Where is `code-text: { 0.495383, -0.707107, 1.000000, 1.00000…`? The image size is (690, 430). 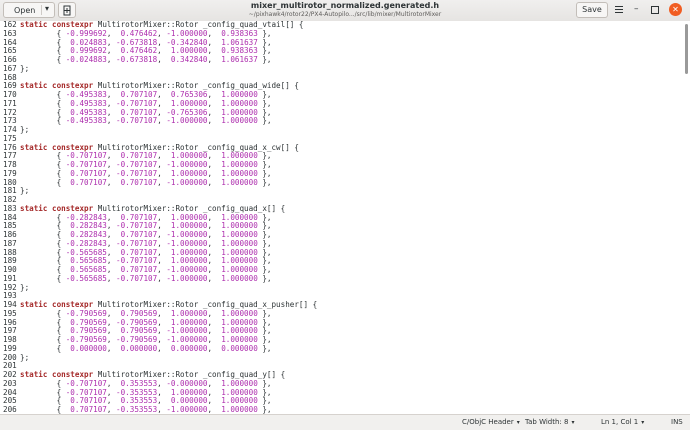 code-text: { 0.495383, -0.707107, 1.000000, 1.00000… is located at coordinates (146, 103).